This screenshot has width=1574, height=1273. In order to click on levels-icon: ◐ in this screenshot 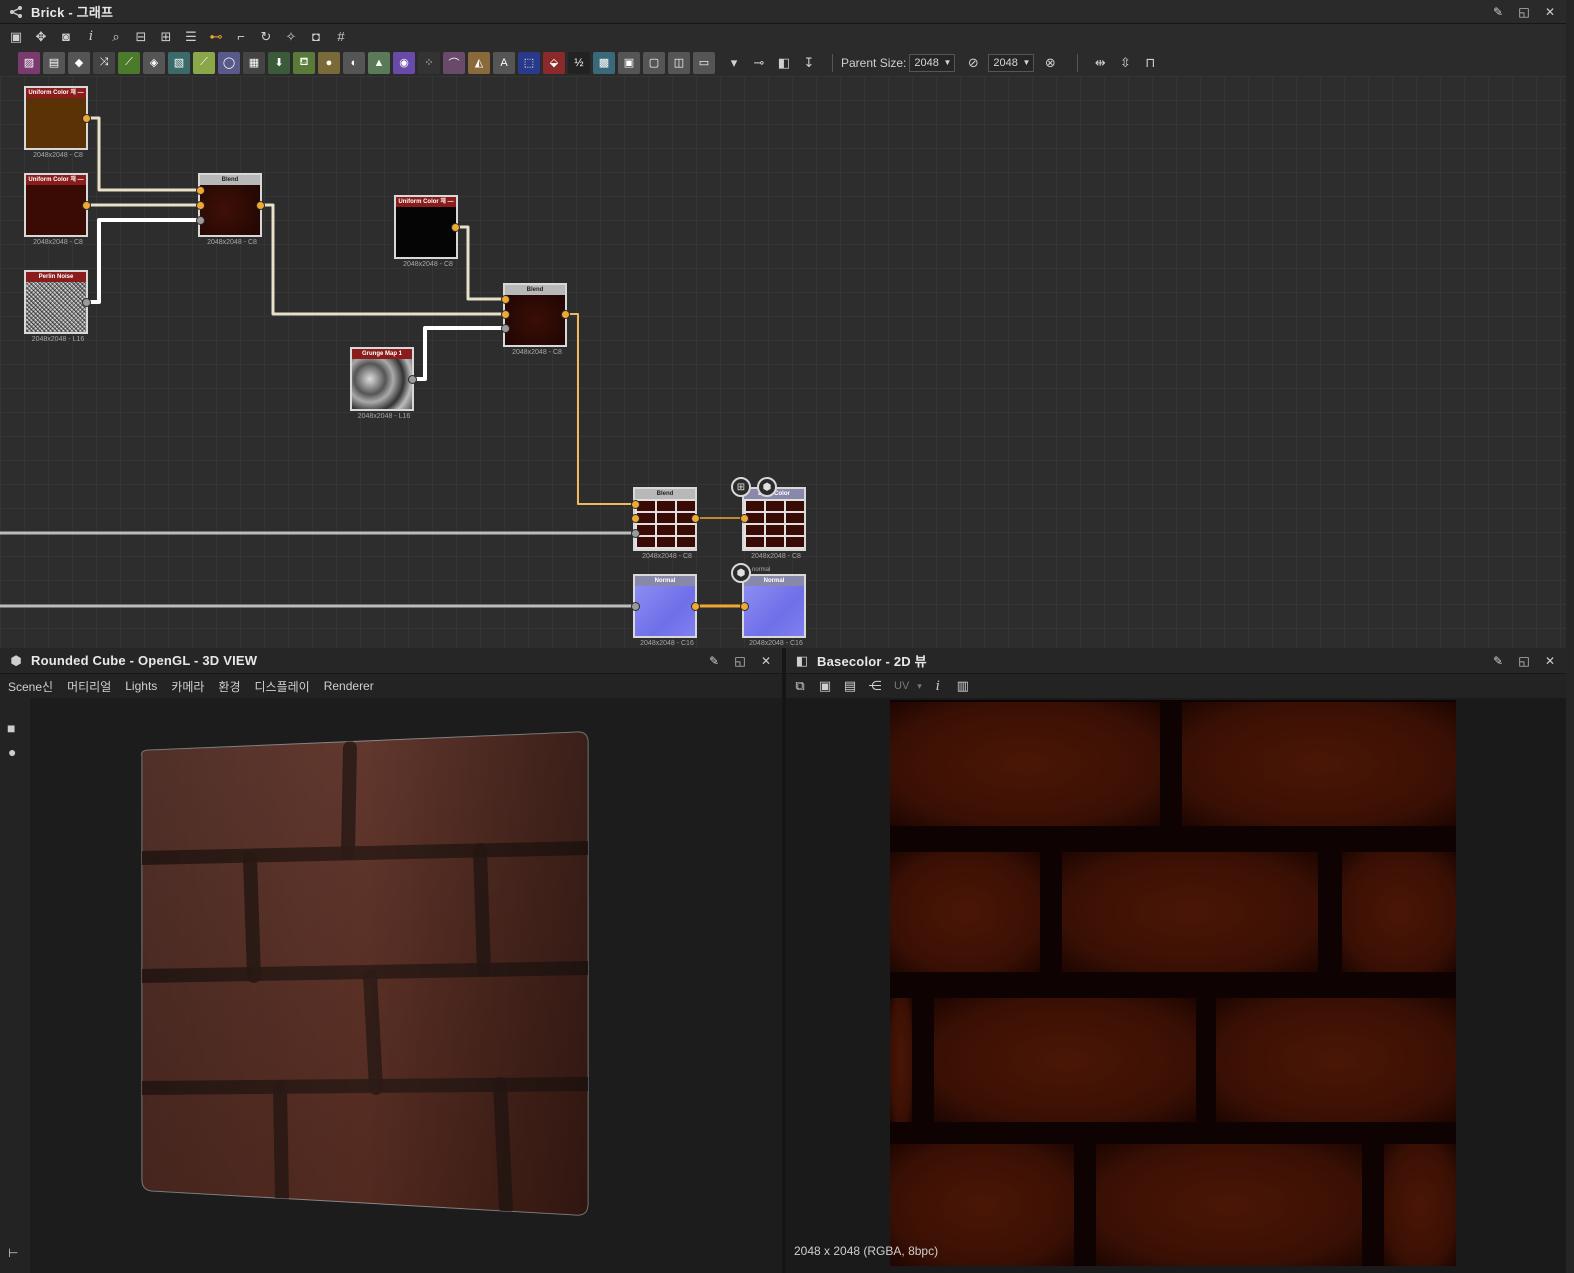, I will do `click(354, 62)`.